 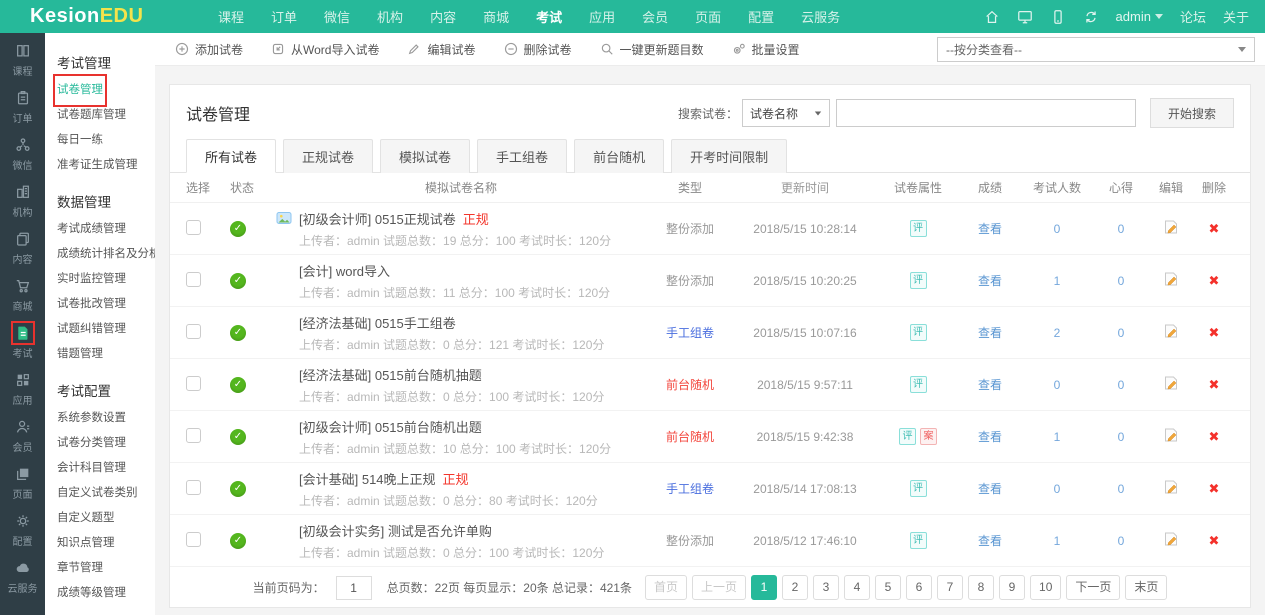 I want to click on search-button: 开始搜索, so click(x=1191, y=113).